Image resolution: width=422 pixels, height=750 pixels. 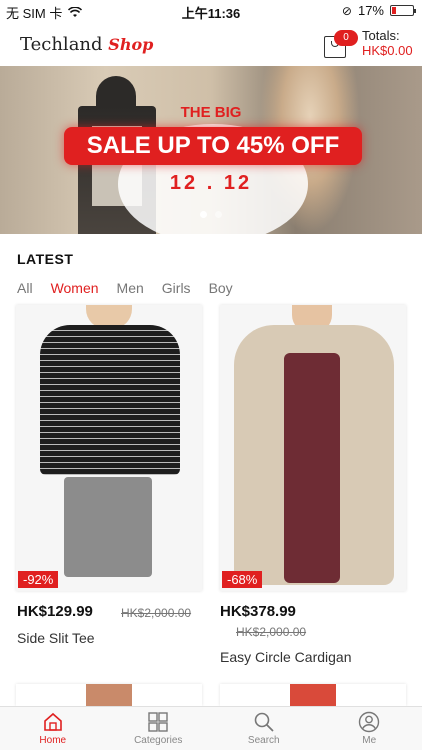 What do you see at coordinates (110, 400) in the screenshot?
I see `product-image-shirt` at bounding box center [110, 400].